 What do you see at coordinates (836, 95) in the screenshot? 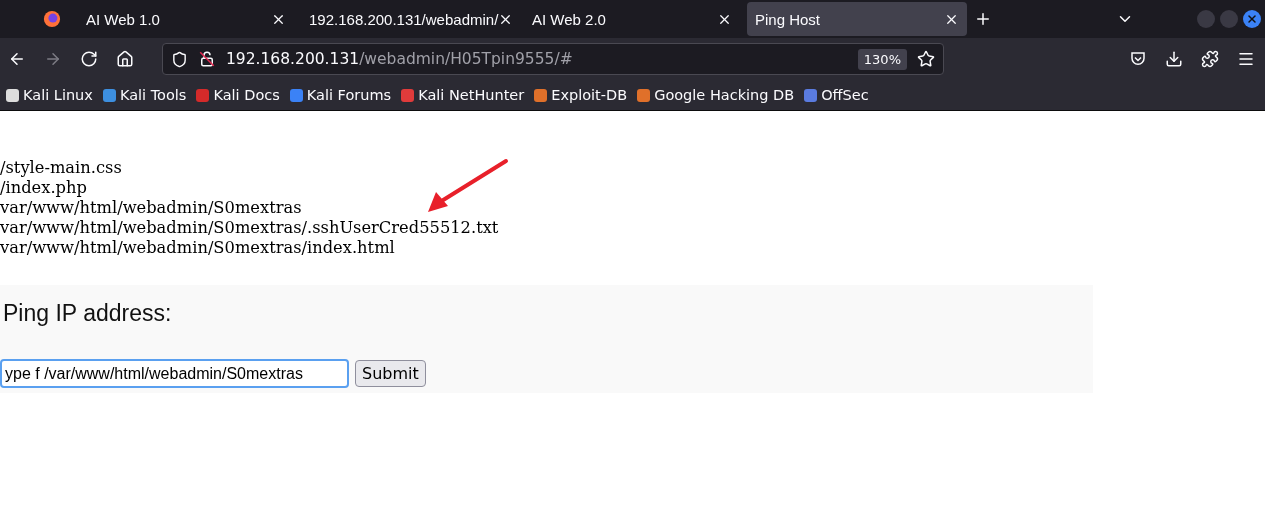
I see `bookmark-link: OffSec` at bounding box center [836, 95].